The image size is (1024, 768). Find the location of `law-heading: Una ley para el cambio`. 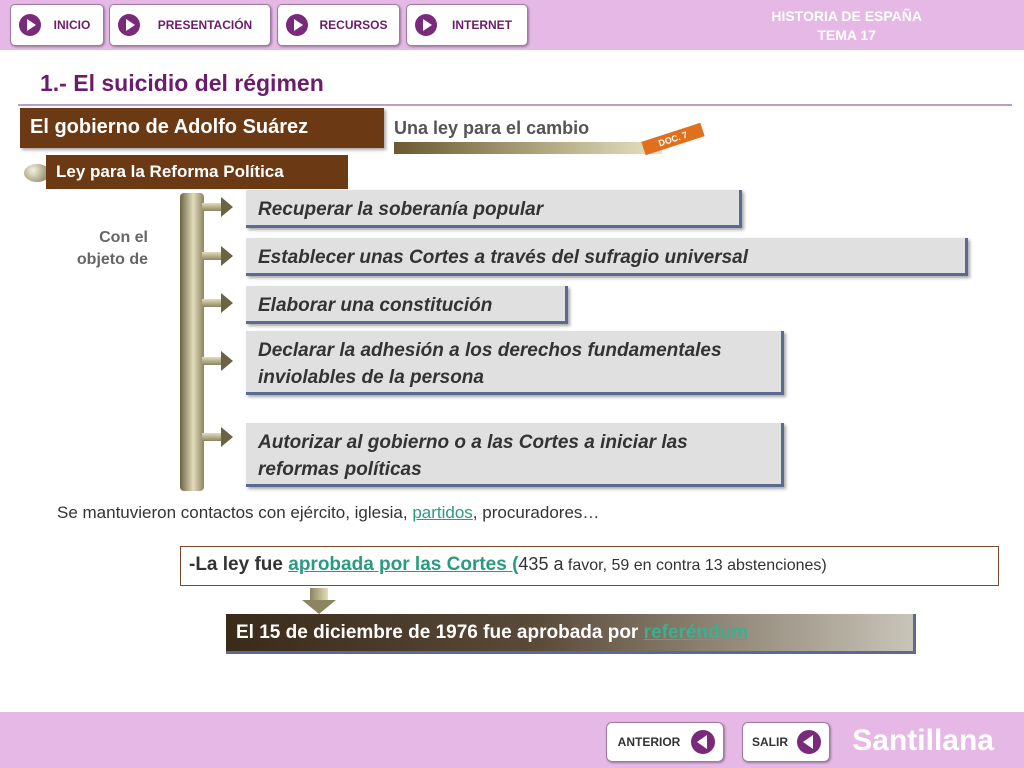

law-heading: Una ley para el cambio is located at coordinates (492, 128).